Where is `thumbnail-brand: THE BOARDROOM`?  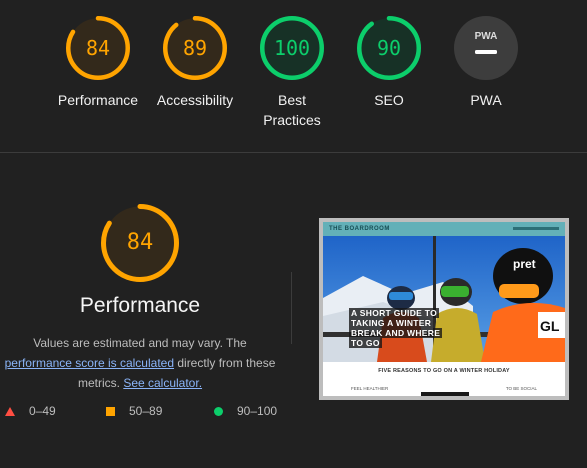 thumbnail-brand: THE BOARDROOM is located at coordinates (359, 229).